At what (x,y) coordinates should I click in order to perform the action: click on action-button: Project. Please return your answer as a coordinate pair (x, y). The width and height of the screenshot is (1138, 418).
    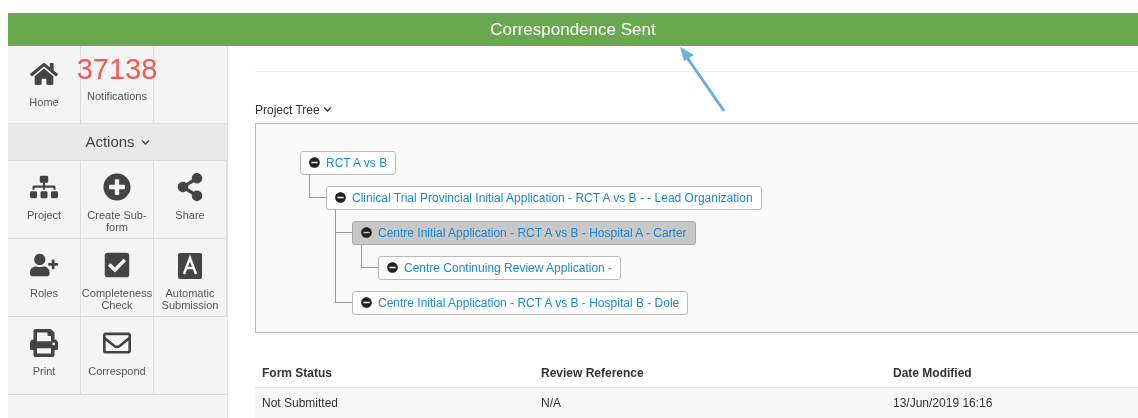
    Looking at the image, I should click on (44, 200).